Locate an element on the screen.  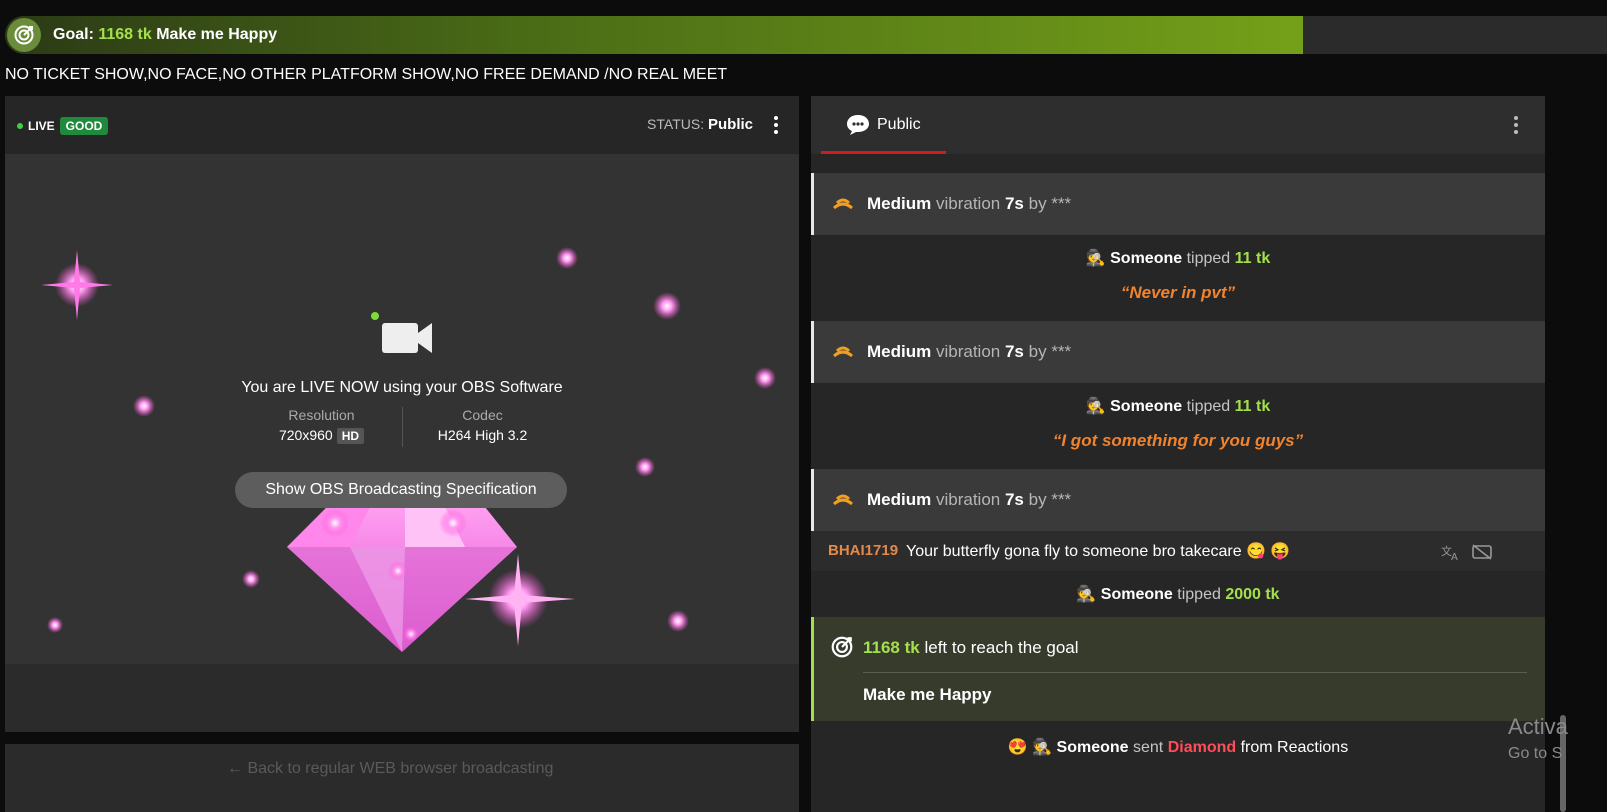
tab-active-underline is located at coordinates (883, 152).